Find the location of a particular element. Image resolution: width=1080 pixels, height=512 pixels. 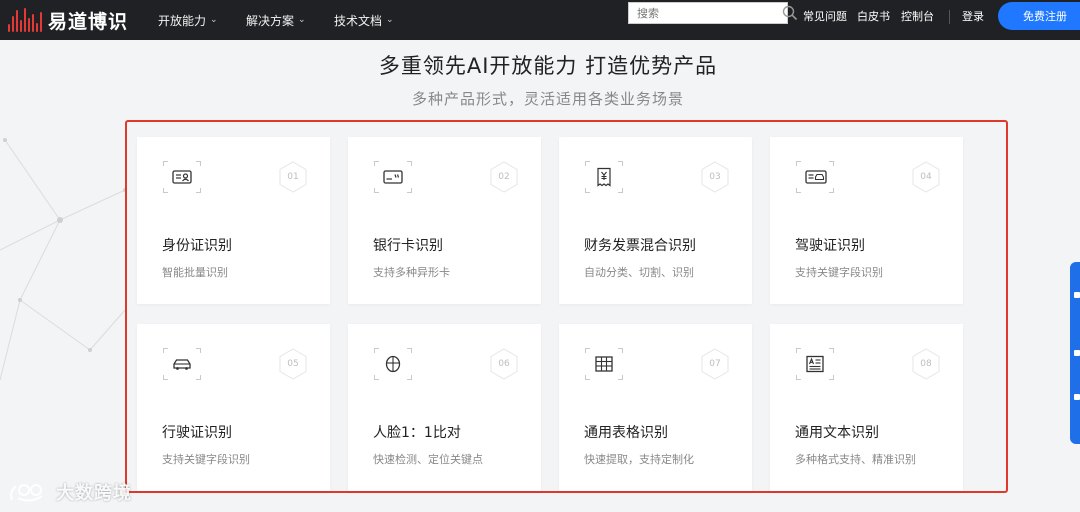

watermark: 大数跨境 is located at coordinates (70, 492).